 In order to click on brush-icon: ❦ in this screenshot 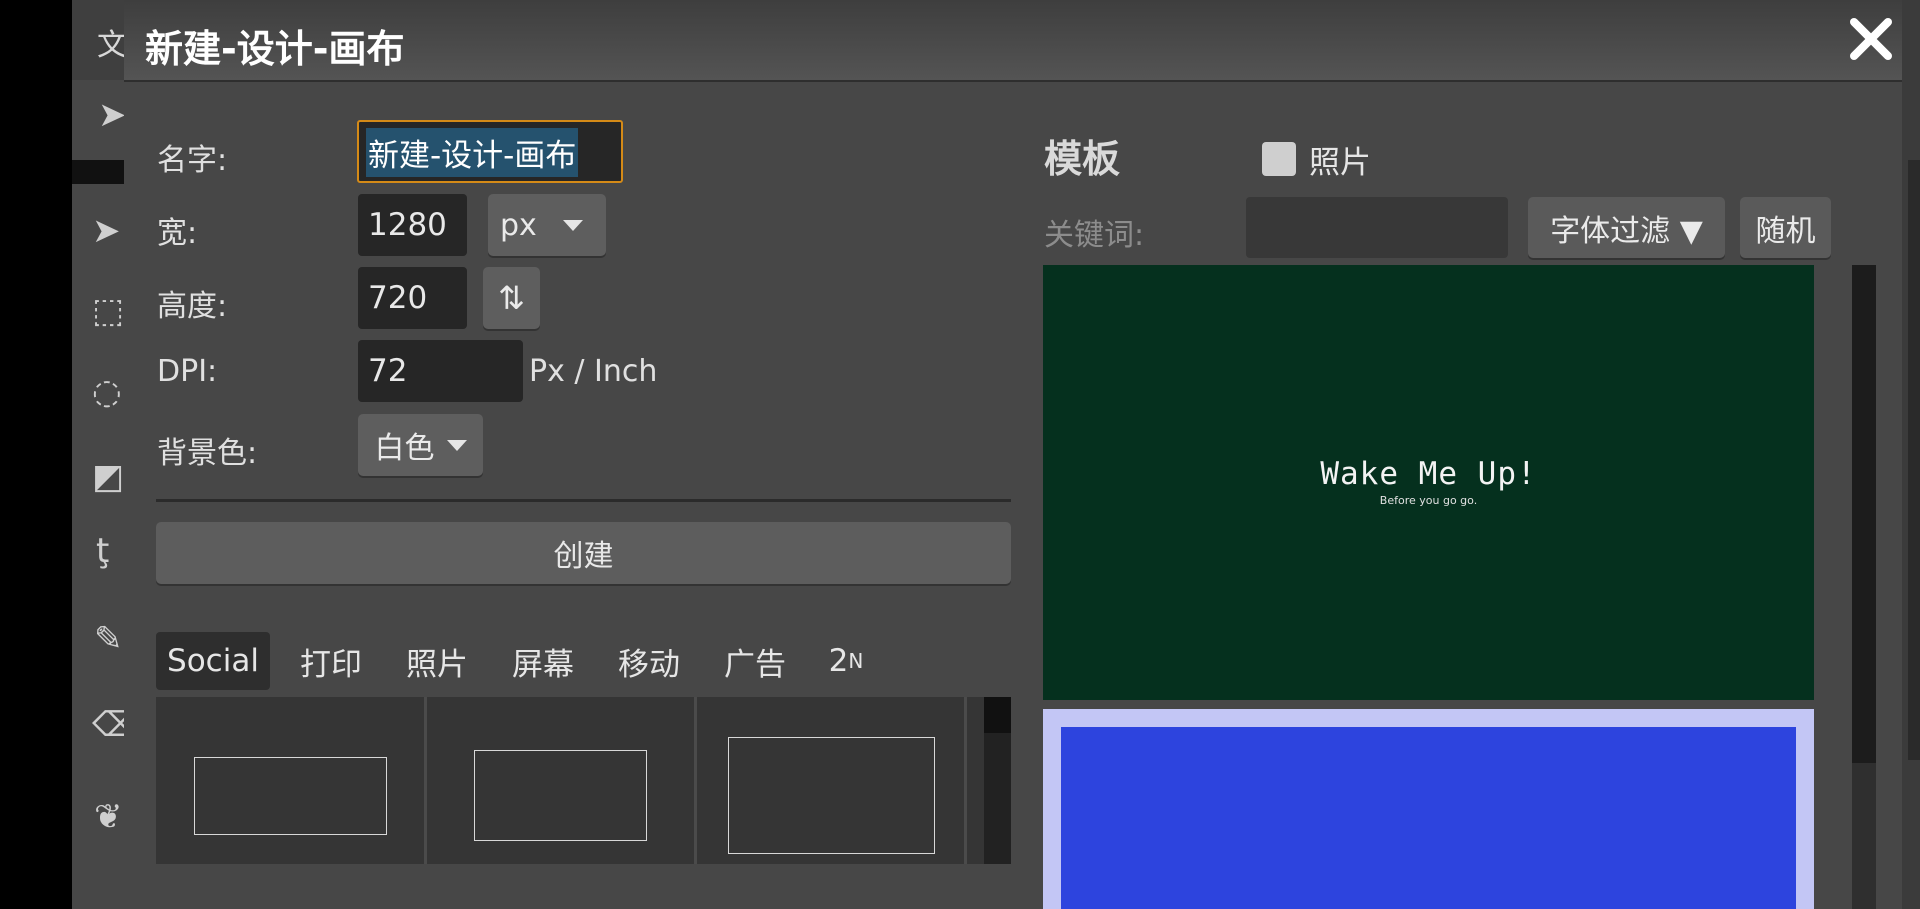, I will do `click(108, 817)`.